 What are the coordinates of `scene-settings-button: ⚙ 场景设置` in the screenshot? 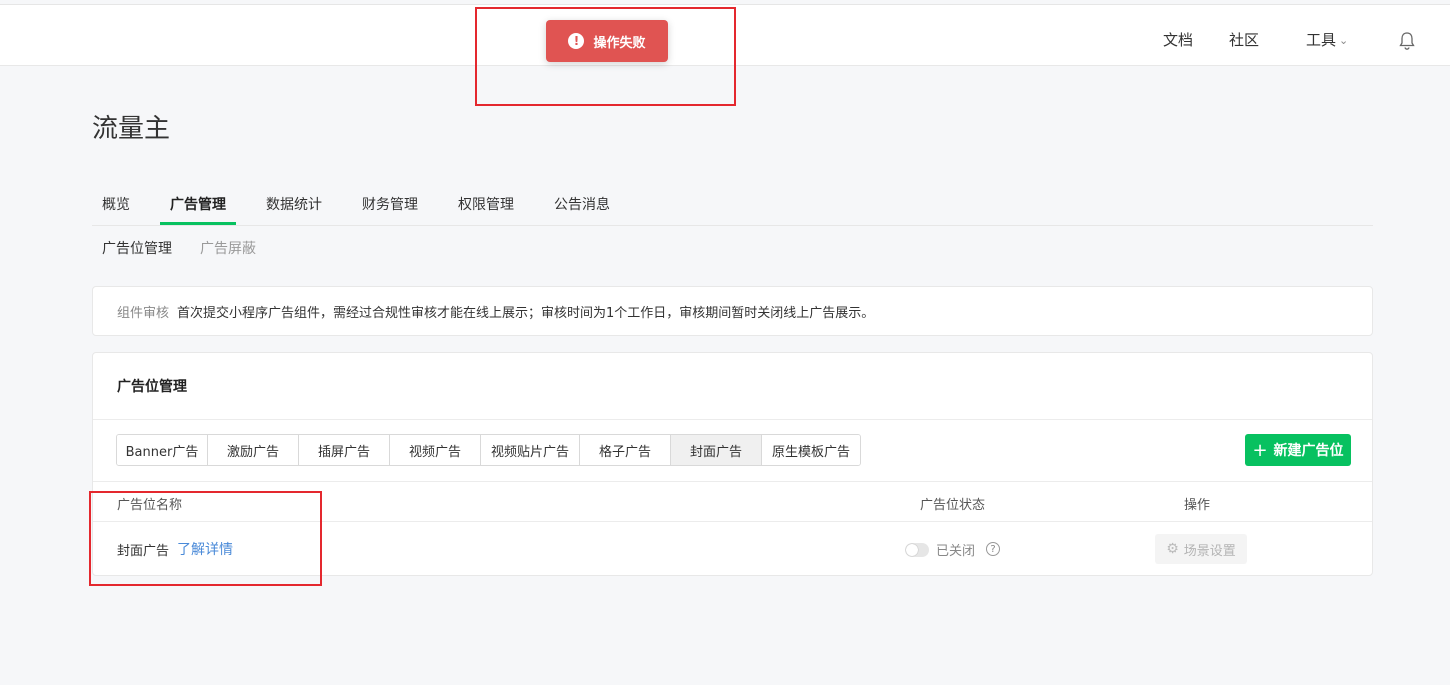 It's located at (1201, 549).